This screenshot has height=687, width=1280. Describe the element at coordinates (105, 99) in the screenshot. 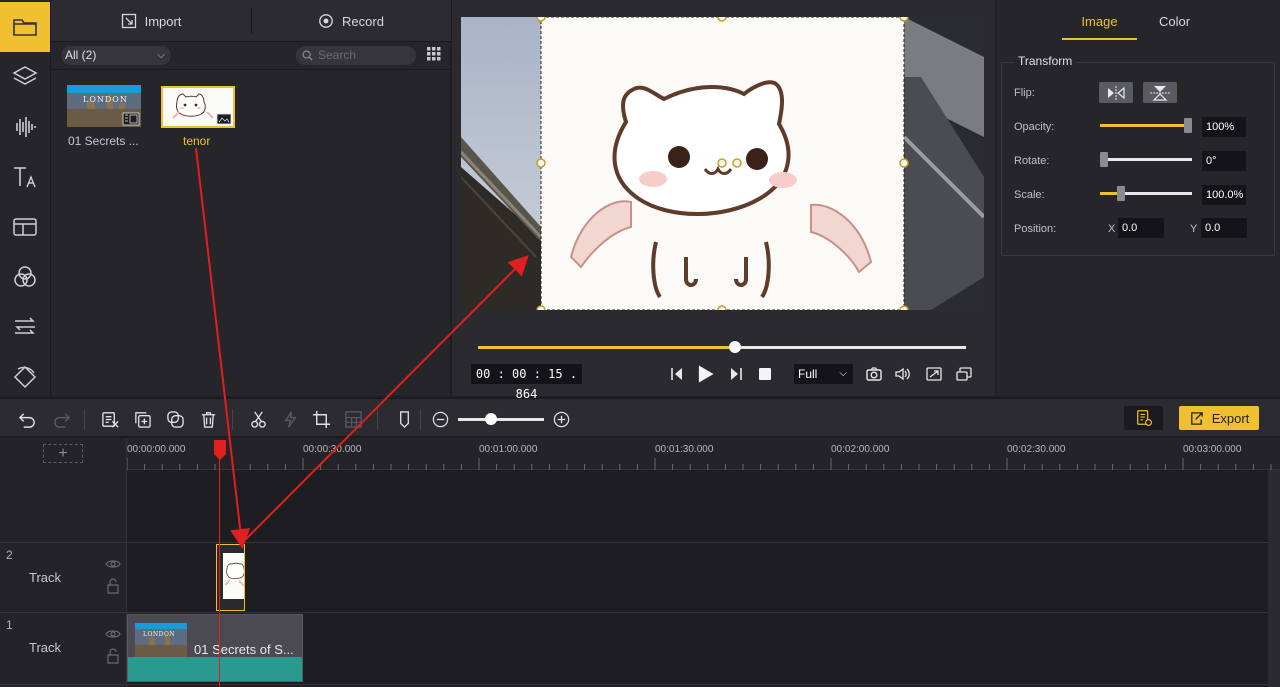

I see `thumbnail-title: LONDON` at that location.